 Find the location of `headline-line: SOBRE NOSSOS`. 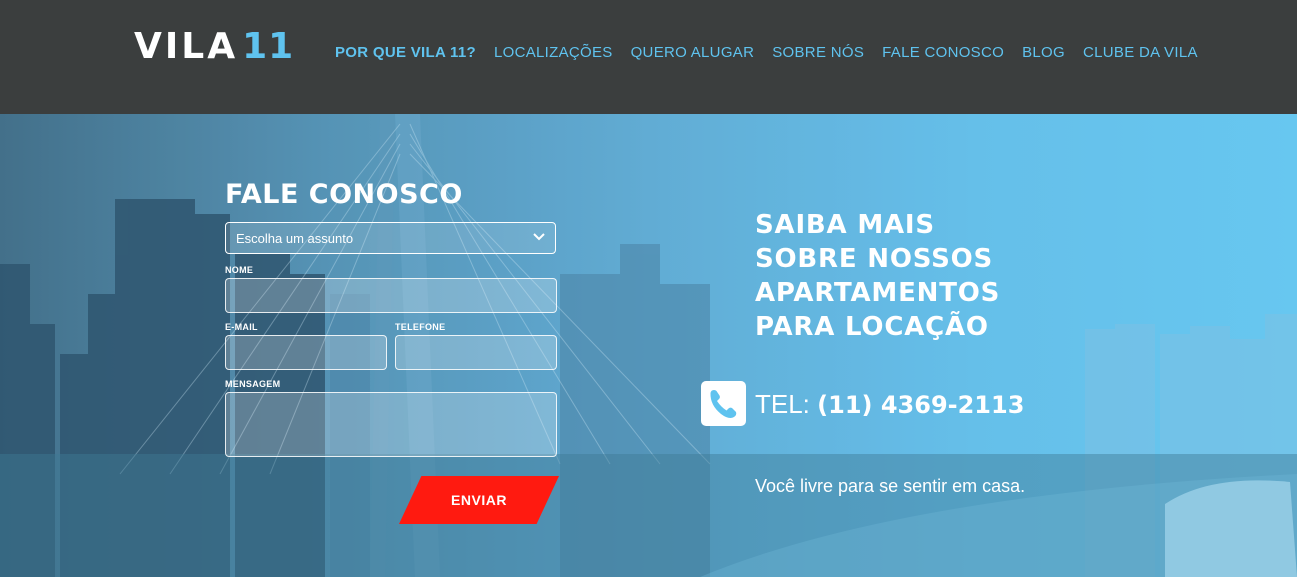

headline-line: SOBRE NOSSOS is located at coordinates (874, 259).